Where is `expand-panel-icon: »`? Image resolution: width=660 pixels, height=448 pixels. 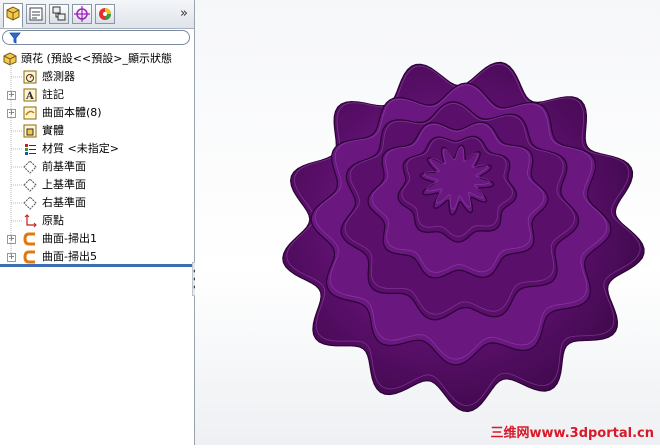 expand-panel-icon: » is located at coordinates (184, 13).